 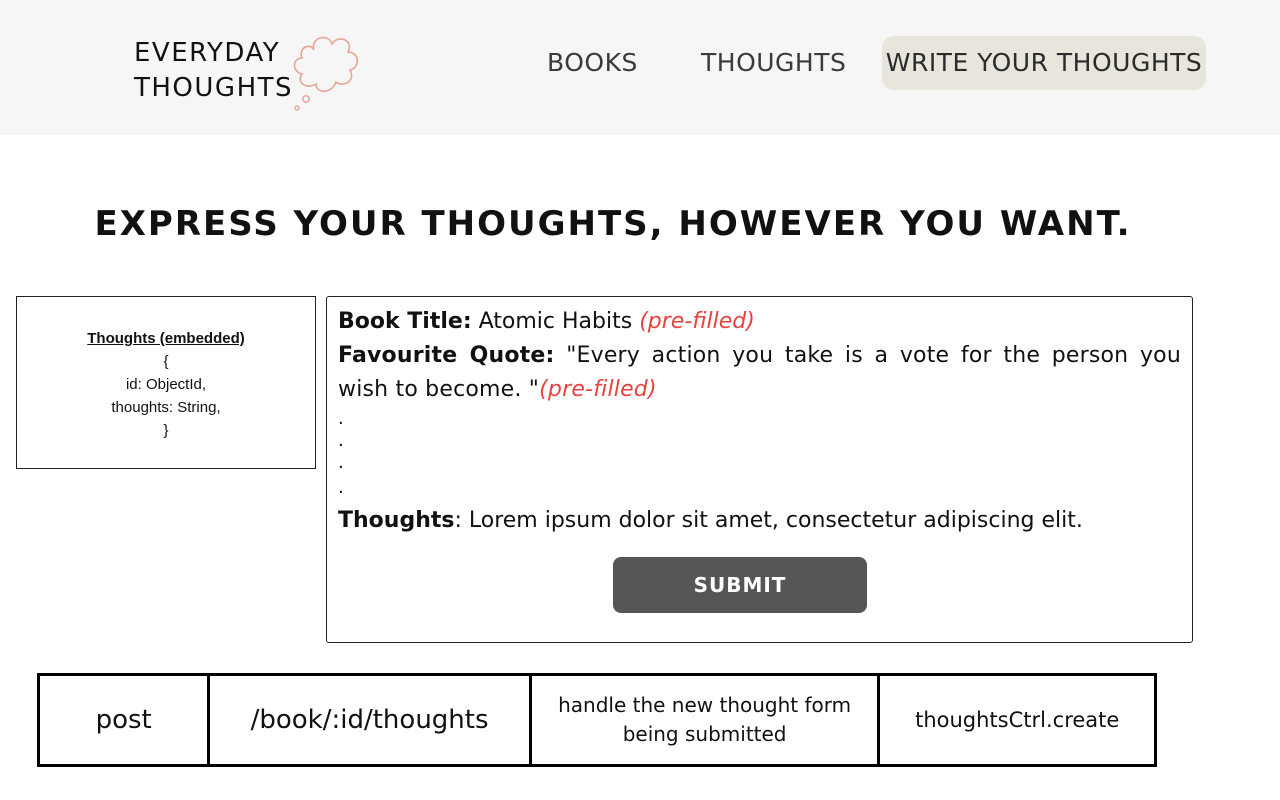 What do you see at coordinates (1044, 63) in the screenshot?
I see `nav-write-your-thoughts: WRITE YOUR THOUGHTS` at bounding box center [1044, 63].